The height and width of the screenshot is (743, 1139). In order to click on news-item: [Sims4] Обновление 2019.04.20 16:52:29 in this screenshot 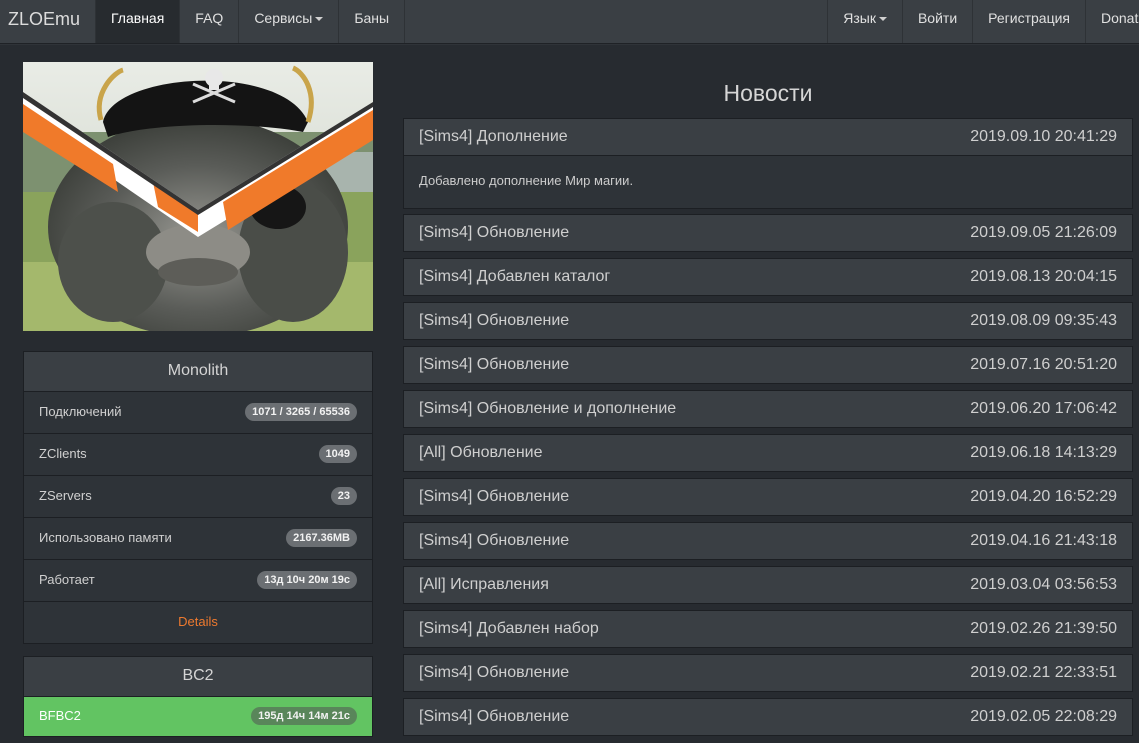, I will do `click(768, 497)`.